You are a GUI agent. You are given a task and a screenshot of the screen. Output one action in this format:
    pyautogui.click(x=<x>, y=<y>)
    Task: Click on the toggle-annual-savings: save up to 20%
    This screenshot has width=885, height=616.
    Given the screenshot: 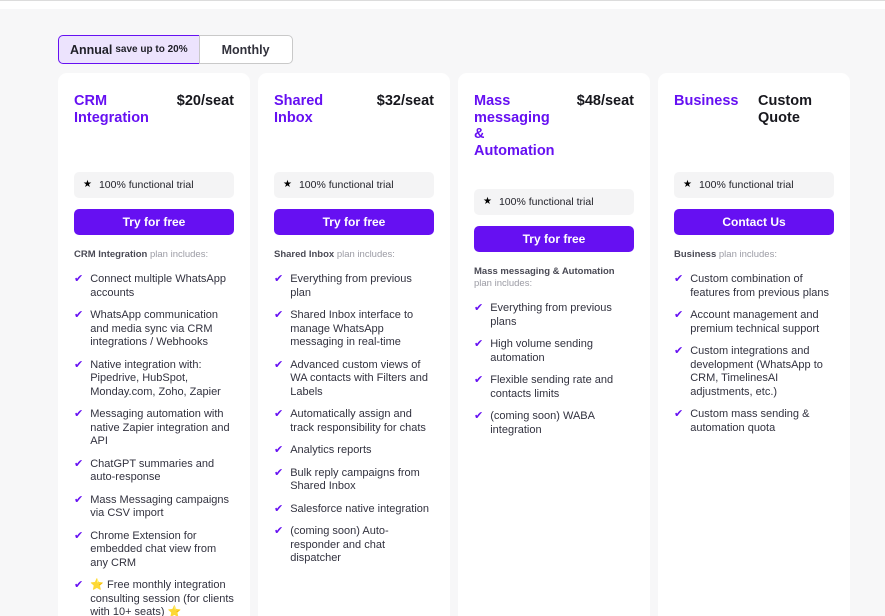 What is the action you would take?
    pyautogui.click(x=151, y=49)
    